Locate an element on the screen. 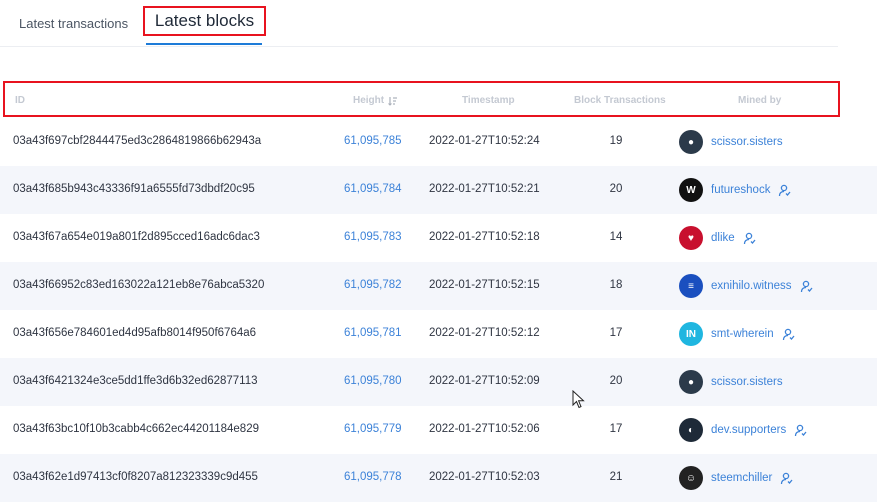 Image resolution: width=877 pixels, height=502 pixels. tab-latest-blocks: Latest blocks is located at coordinates (204, 21).